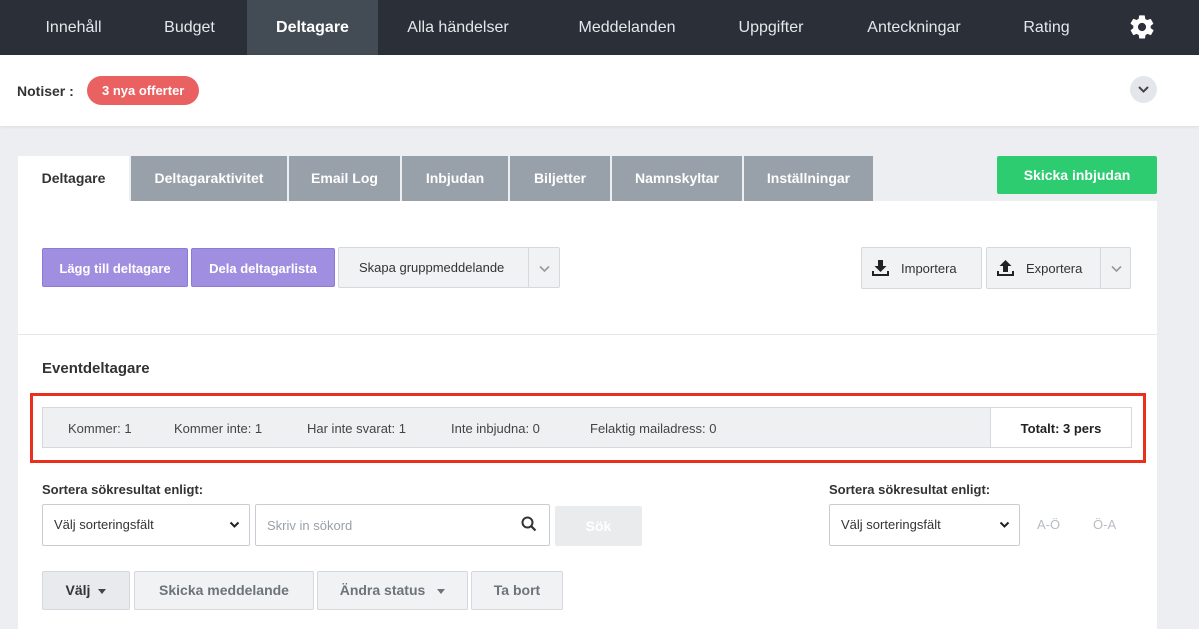 The image size is (1199, 629). I want to click on group-message-dropdown, so click(543, 267).